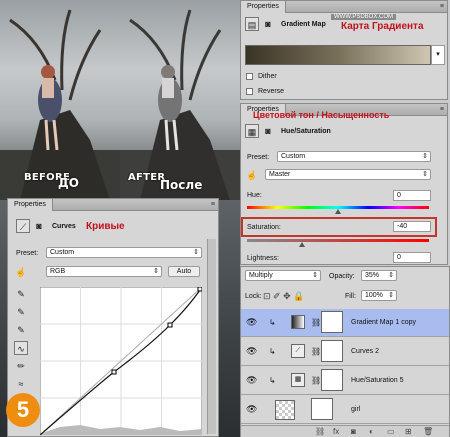 The width and height of the screenshot is (450, 437). What do you see at coordinates (104, 271) in the screenshot?
I see `channel-select: RGB` at bounding box center [104, 271].